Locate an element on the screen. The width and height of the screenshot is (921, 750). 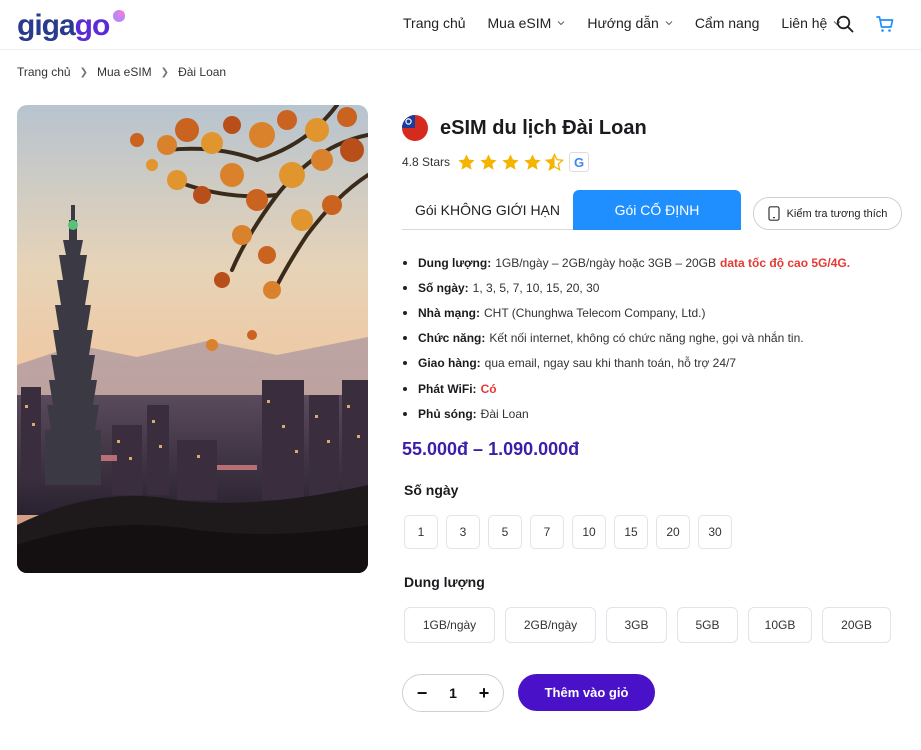
logo-text-part2: go is located at coordinates (92, 25).